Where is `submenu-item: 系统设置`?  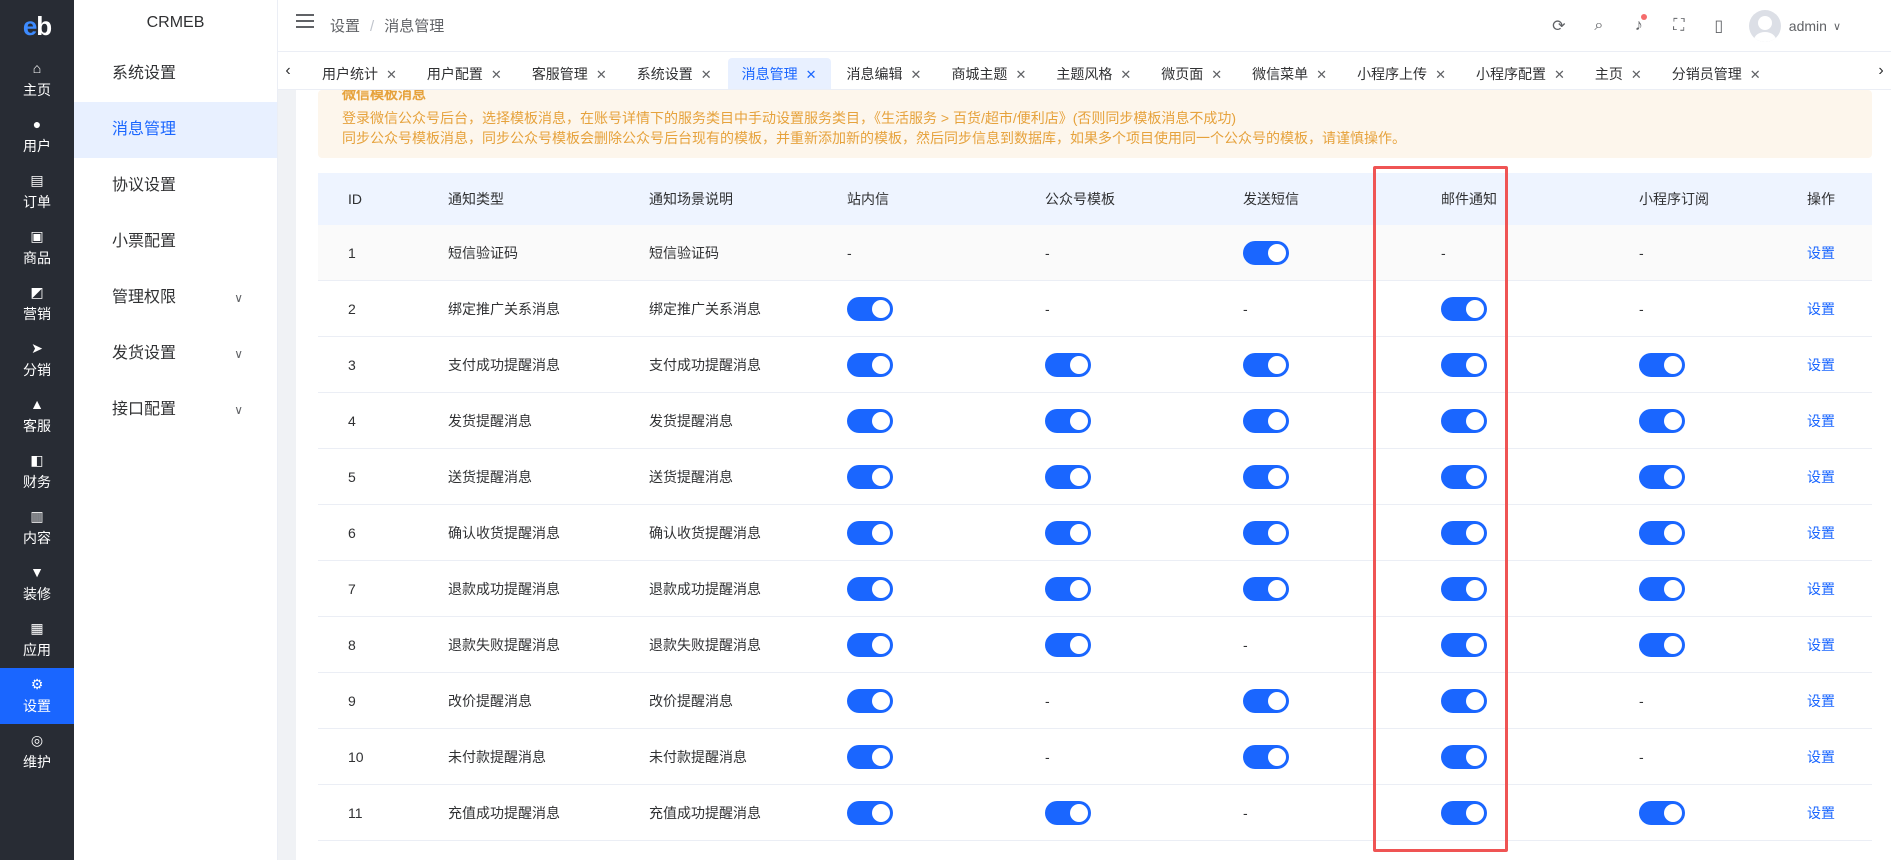 submenu-item: 系统设置 is located at coordinates (175, 74).